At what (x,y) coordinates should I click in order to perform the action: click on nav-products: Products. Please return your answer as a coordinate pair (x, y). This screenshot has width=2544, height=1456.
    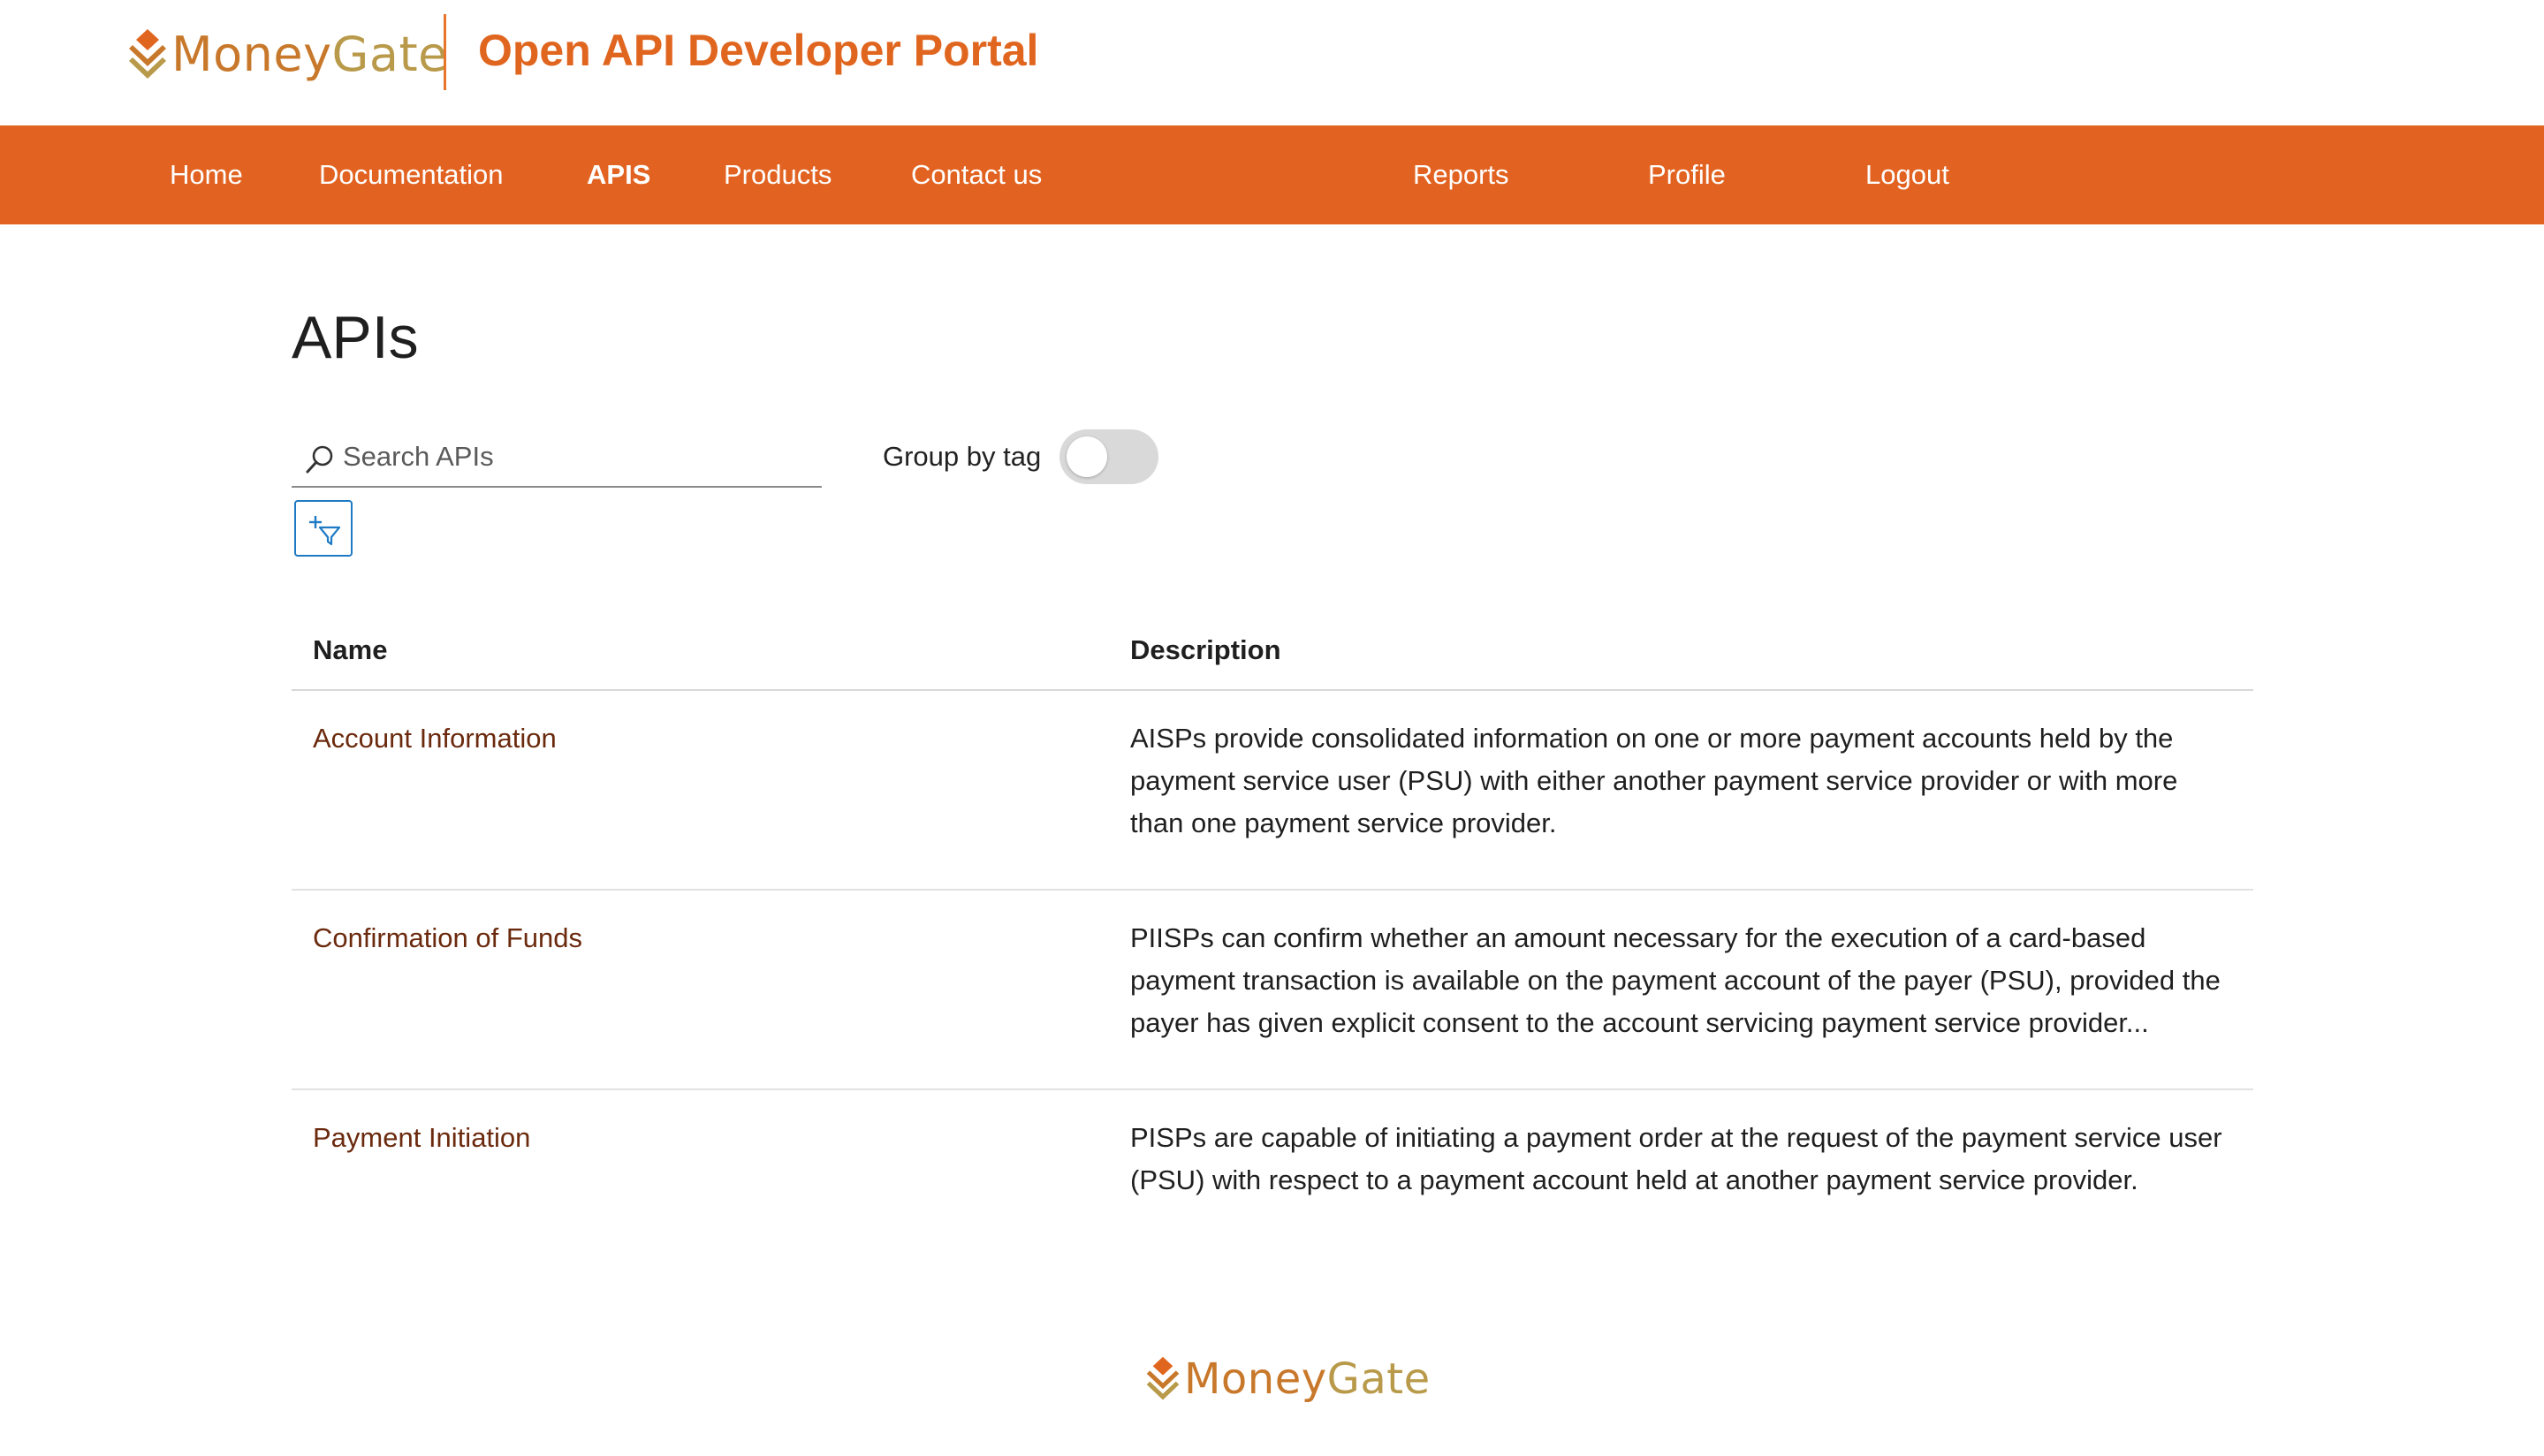
    Looking at the image, I should click on (778, 174).